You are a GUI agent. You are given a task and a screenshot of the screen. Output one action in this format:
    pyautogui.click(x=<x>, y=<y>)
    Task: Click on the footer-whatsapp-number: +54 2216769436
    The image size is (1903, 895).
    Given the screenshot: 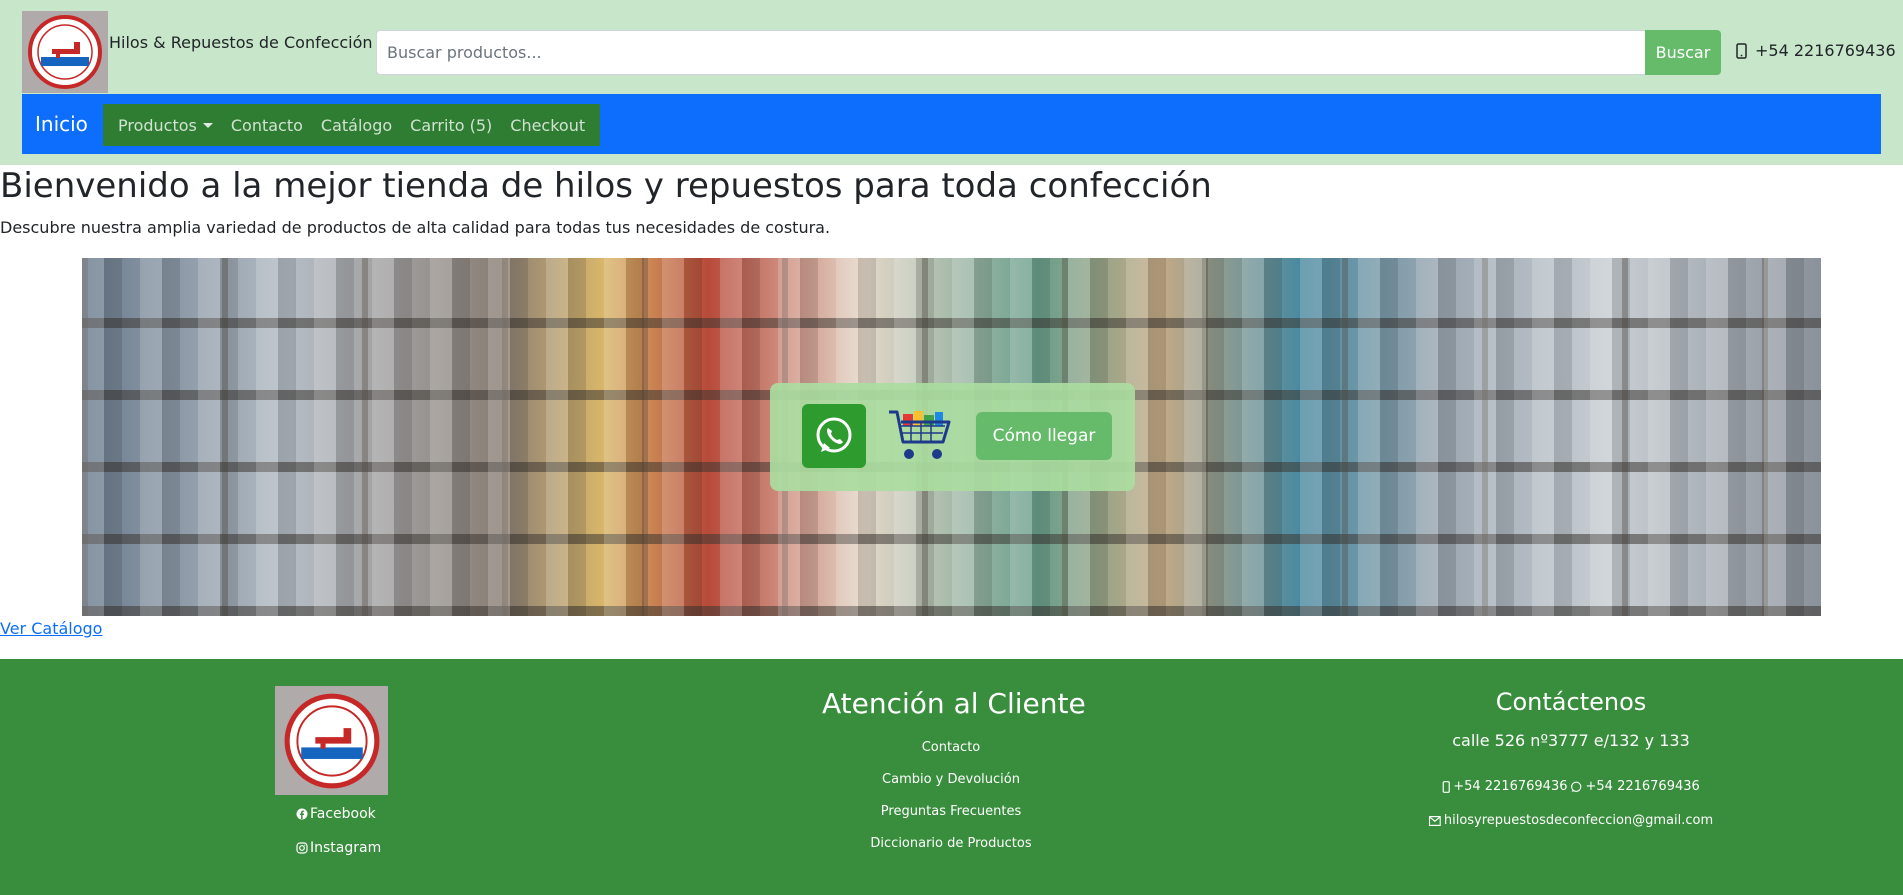 What is the action you would take?
    pyautogui.click(x=1643, y=786)
    